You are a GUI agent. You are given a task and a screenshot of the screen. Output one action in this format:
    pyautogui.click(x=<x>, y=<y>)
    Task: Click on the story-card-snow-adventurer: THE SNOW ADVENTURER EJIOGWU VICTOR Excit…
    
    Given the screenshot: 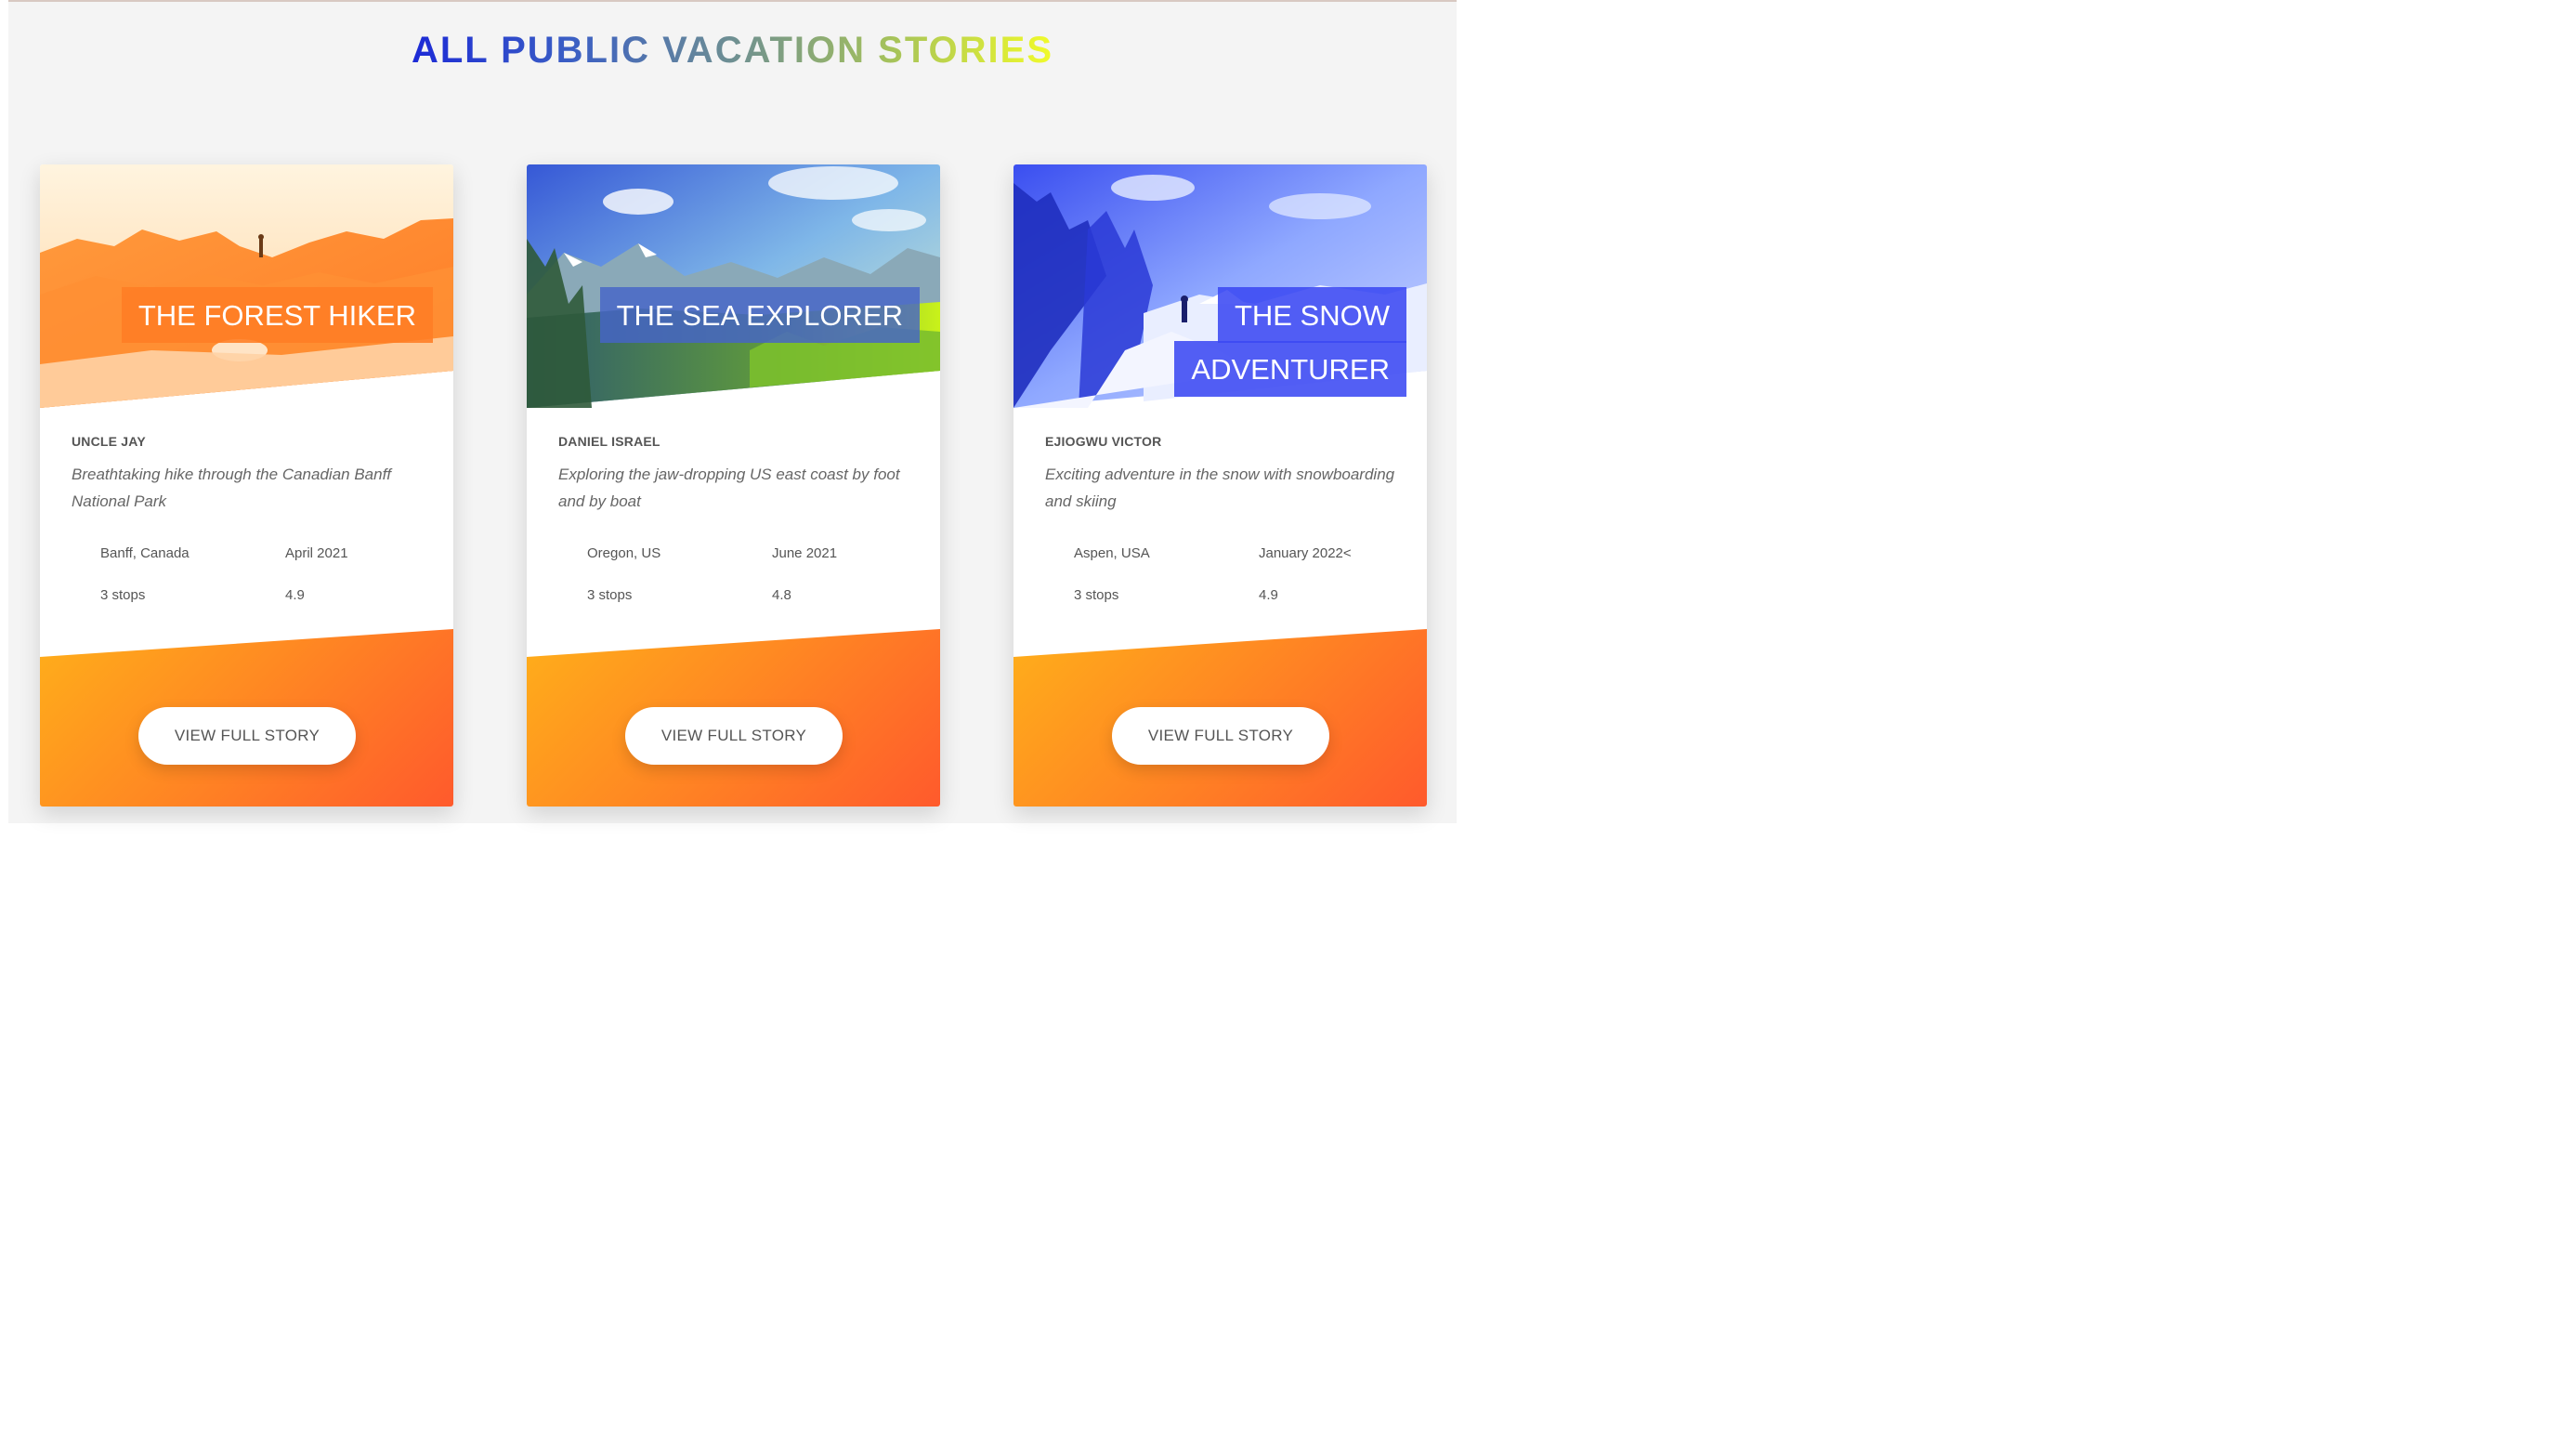 What is the action you would take?
    pyautogui.click(x=1220, y=485)
    